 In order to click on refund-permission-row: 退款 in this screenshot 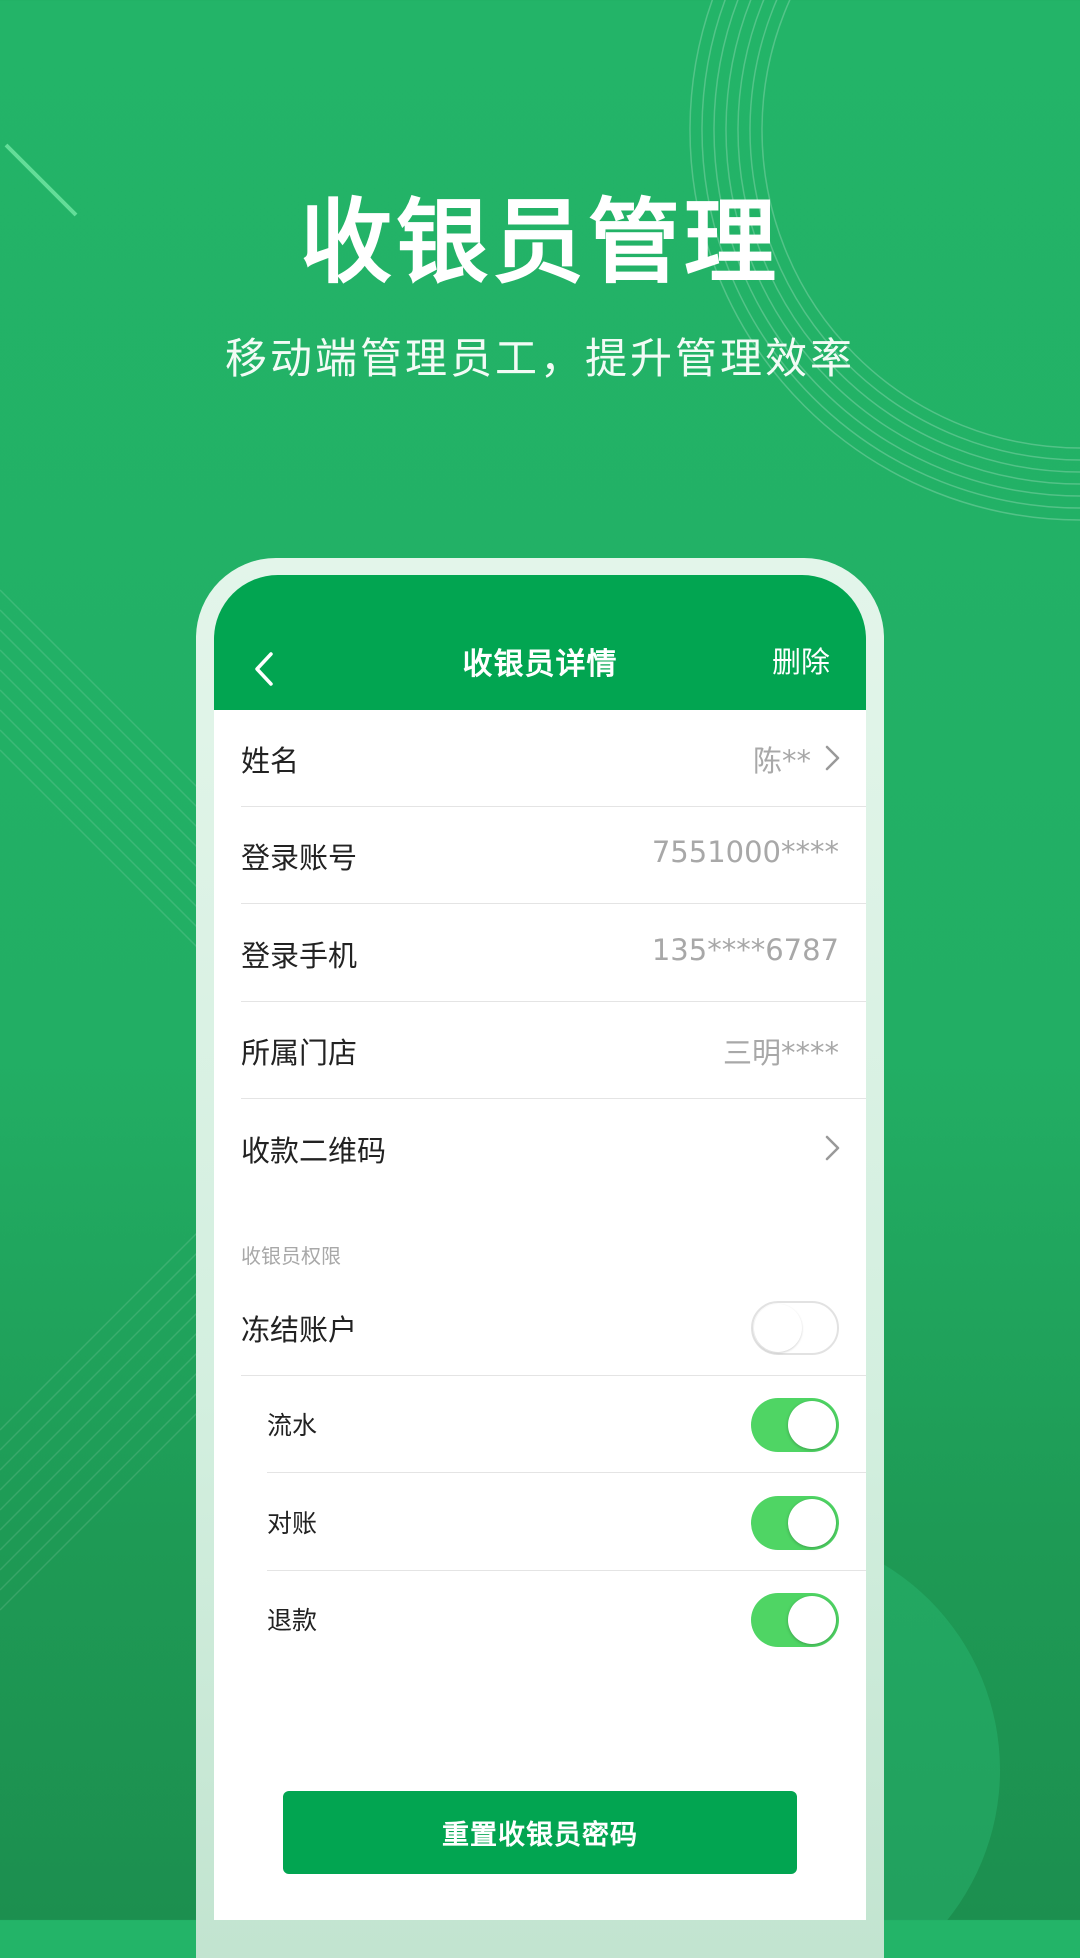, I will do `click(566, 1619)`.